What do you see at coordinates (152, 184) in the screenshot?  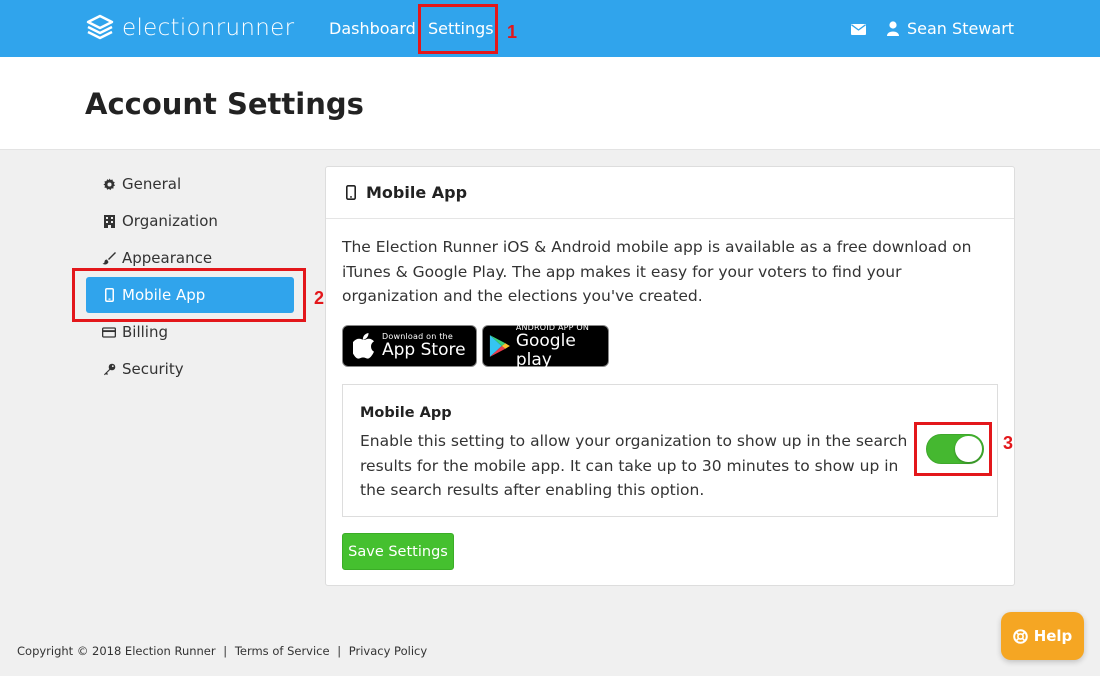 I see `sidebar-item-label: General` at bounding box center [152, 184].